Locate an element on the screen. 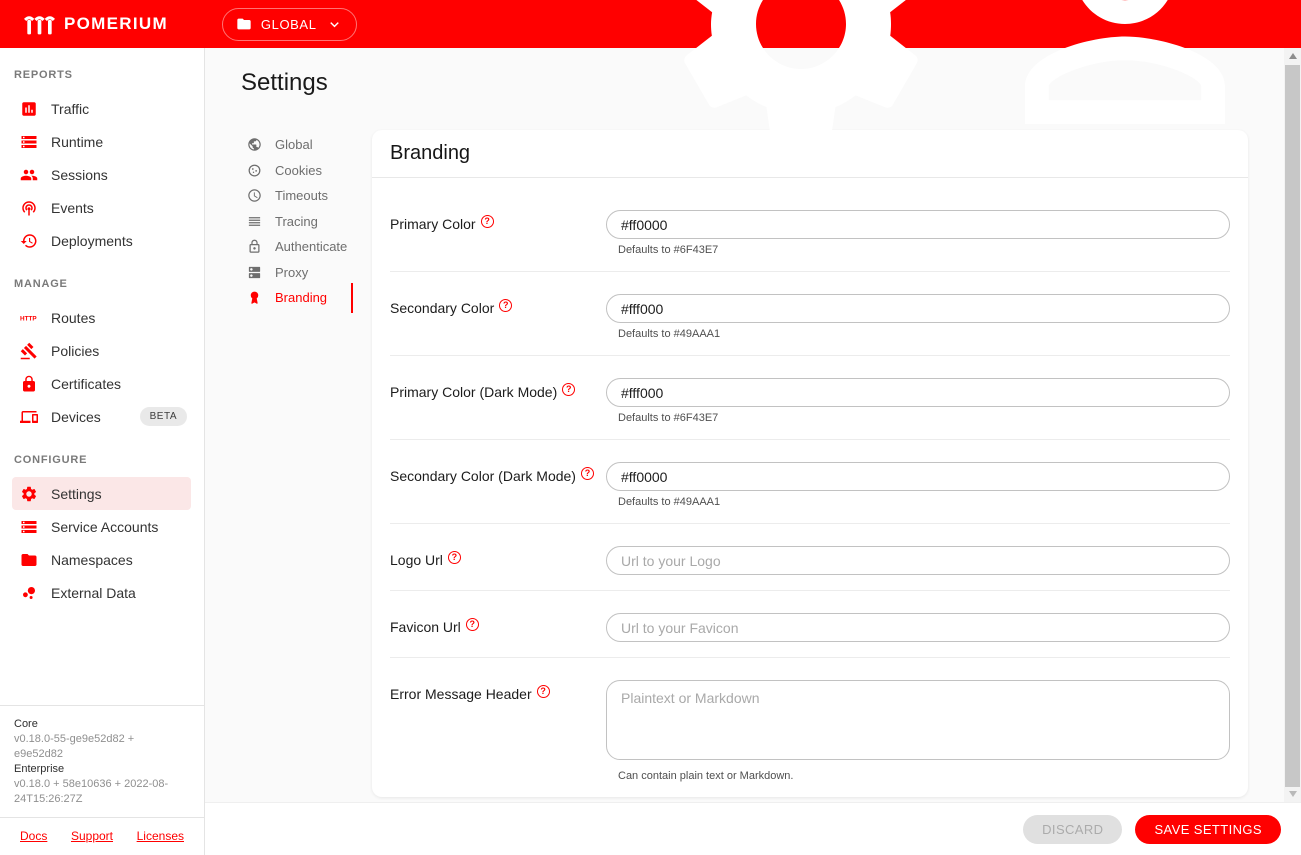 The height and width of the screenshot is (855, 1301). beta-badge: BETA is located at coordinates (163, 416).